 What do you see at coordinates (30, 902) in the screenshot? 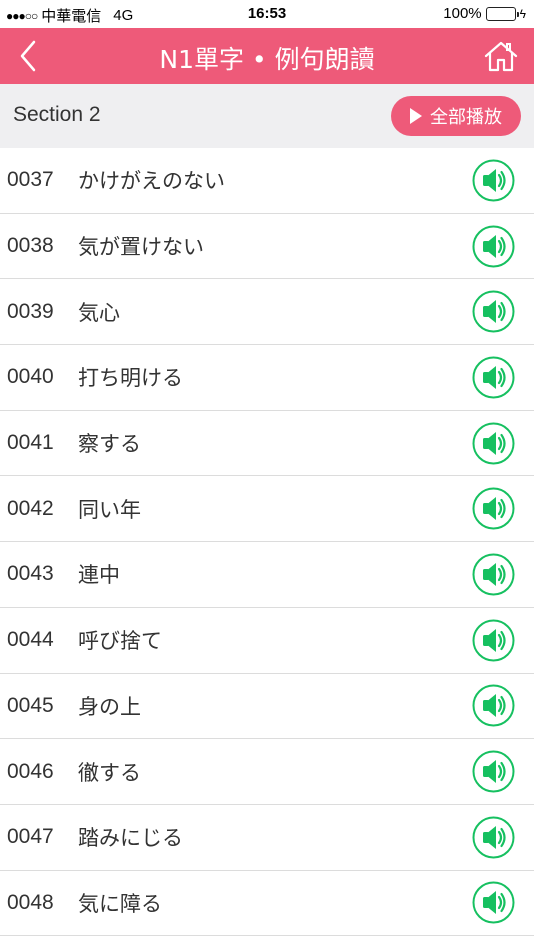
I see `item-number: 0048` at bounding box center [30, 902].